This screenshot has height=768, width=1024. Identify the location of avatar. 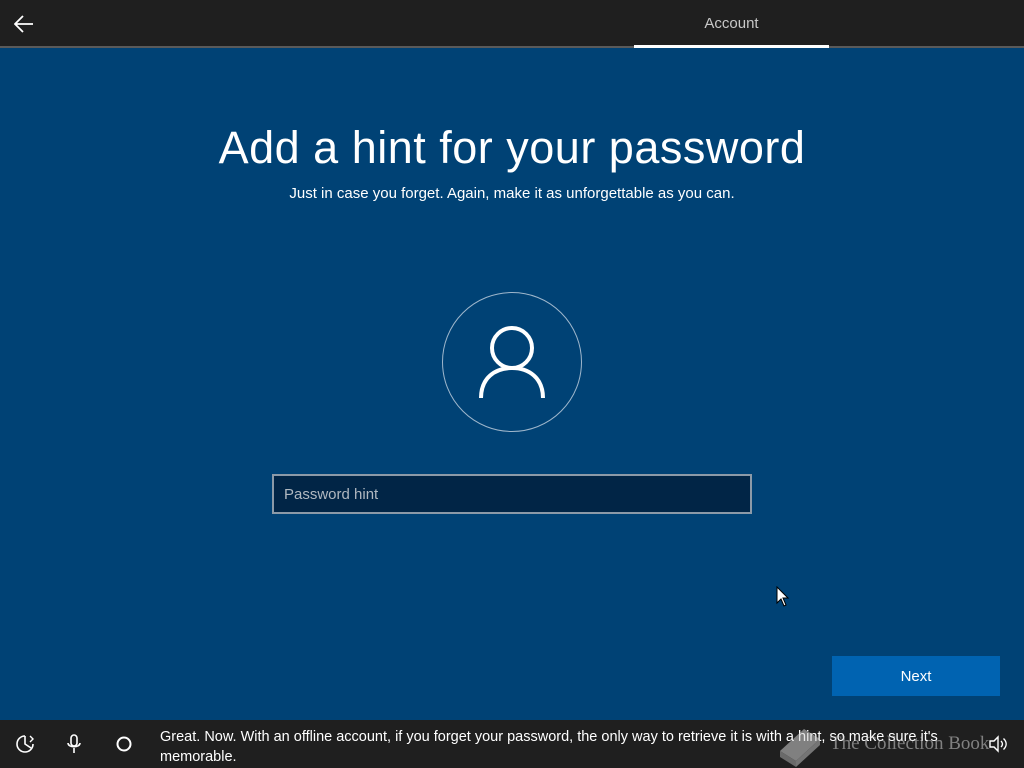
(512, 362).